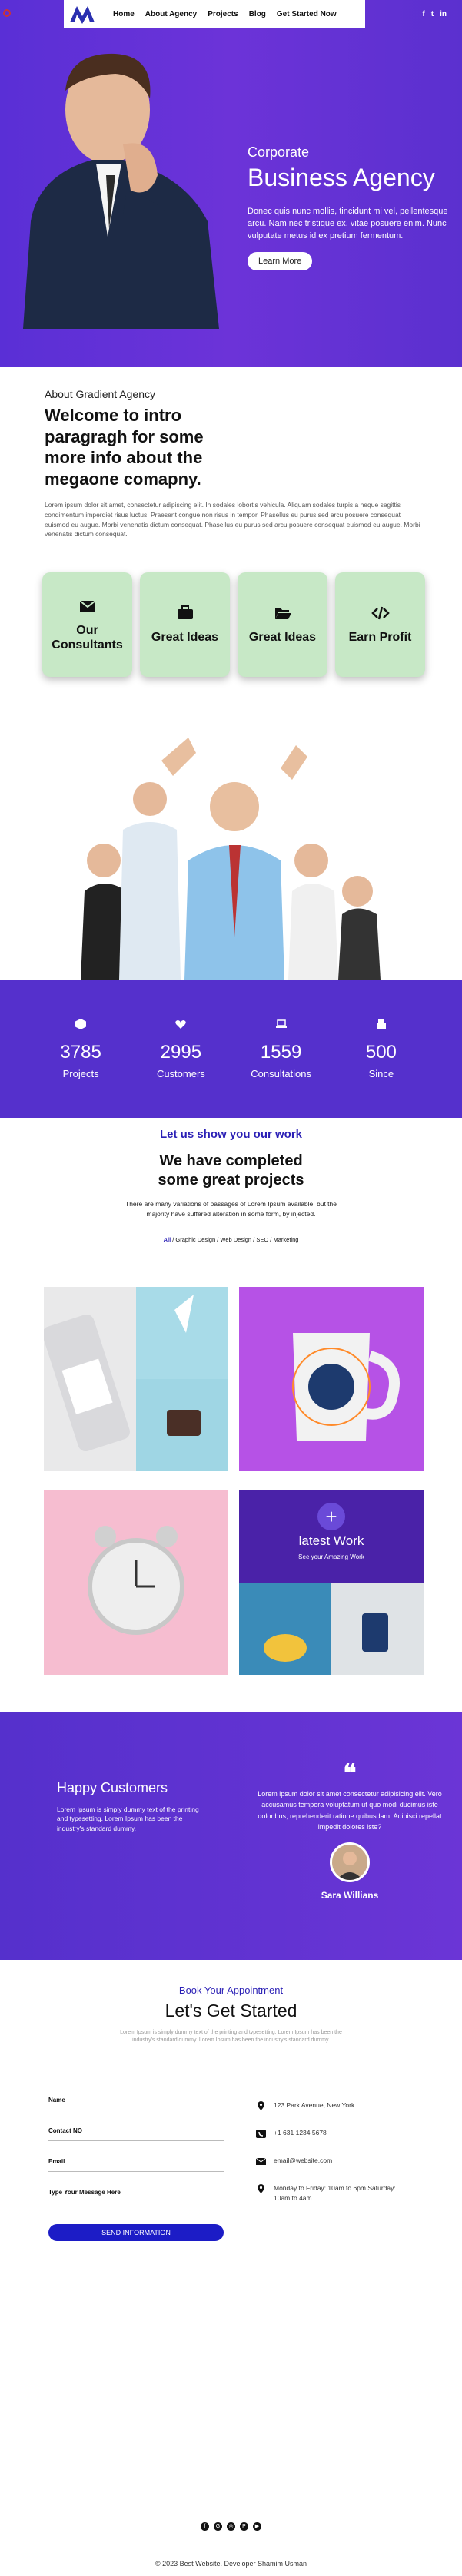 The image size is (462, 2576). I want to click on stat-value: 3785, so click(81, 1052).